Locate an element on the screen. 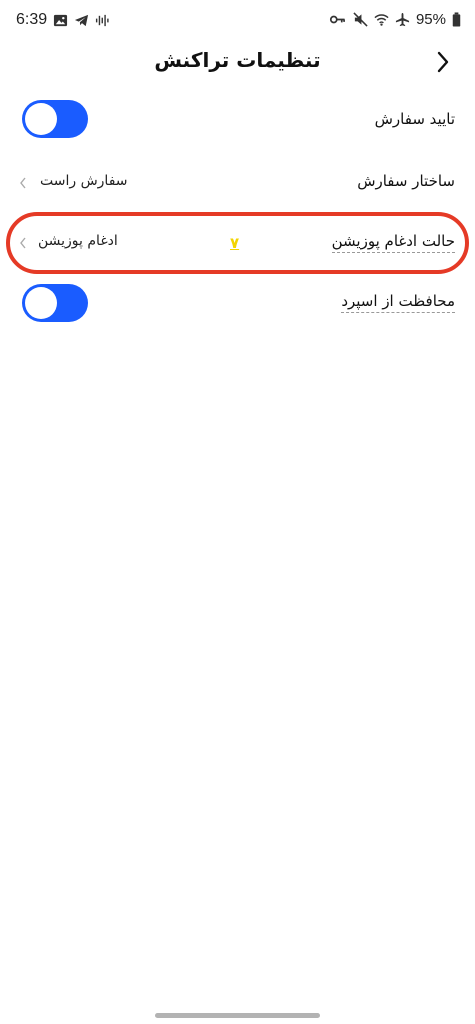 The image size is (475, 1024). setting-row-spread-protection: محافظت از اسپرد is located at coordinates (237, 304).